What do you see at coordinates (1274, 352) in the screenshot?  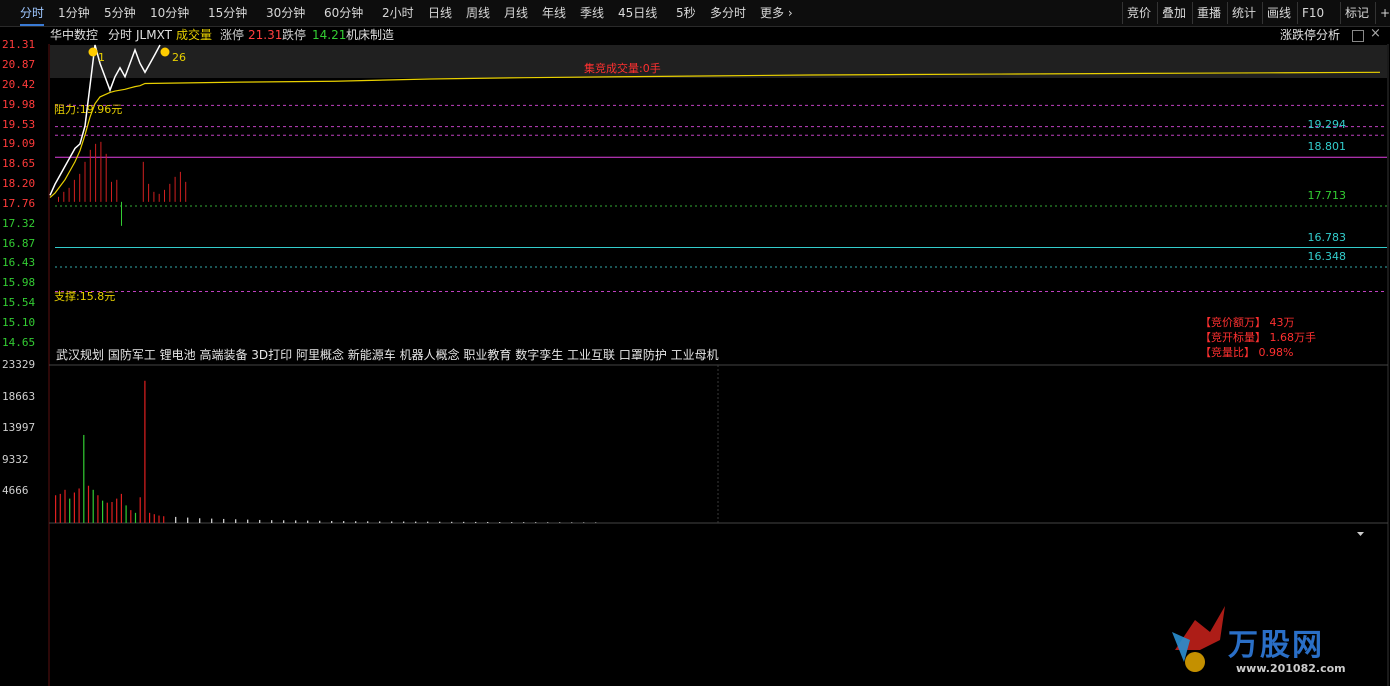 I see `auction-stat-value: 0.98%` at bounding box center [1274, 352].